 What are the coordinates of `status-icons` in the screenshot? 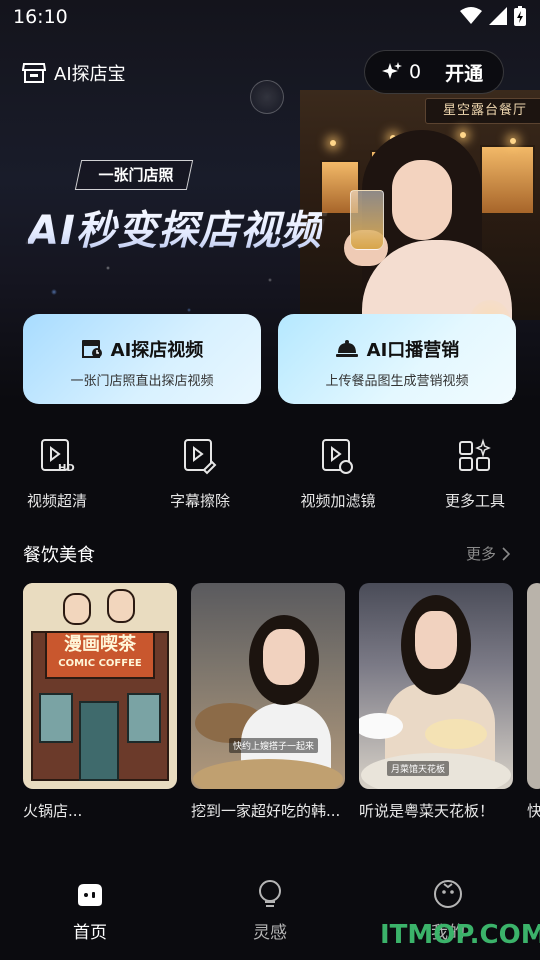 It's located at (493, 16).